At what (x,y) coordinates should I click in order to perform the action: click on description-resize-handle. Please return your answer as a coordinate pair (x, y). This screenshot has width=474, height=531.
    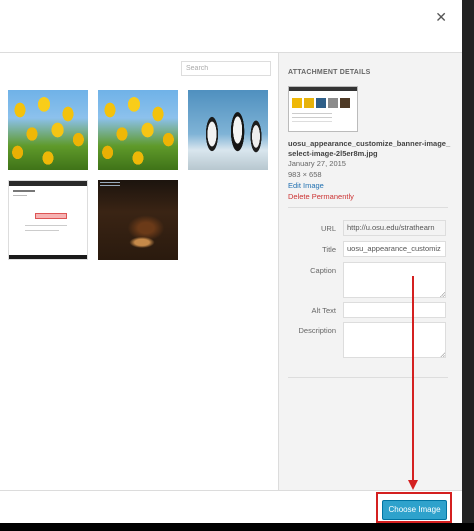
    Looking at the image, I should click on (442, 354).